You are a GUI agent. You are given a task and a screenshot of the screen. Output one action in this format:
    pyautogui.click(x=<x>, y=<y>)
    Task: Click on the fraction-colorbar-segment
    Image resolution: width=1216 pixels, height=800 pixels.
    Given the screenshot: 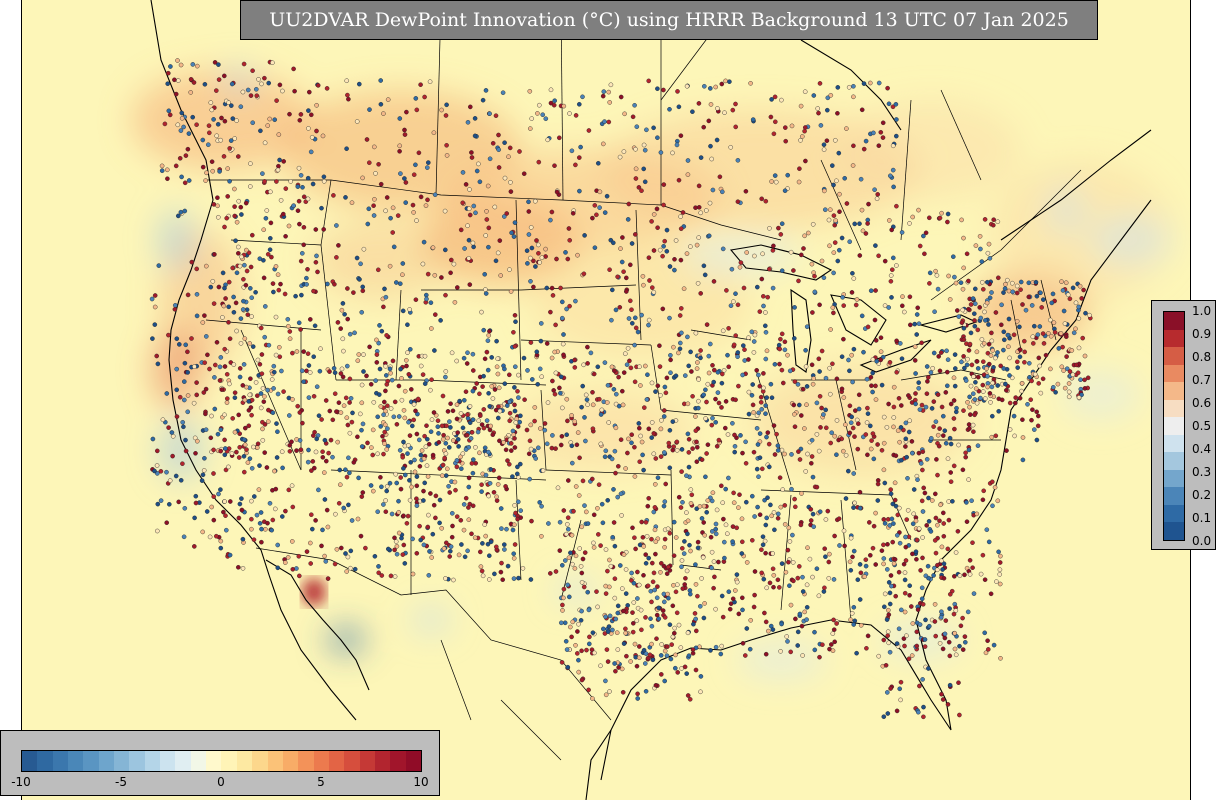 What is the action you would take?
    pyautogui.click(x=1174, y=513)
    